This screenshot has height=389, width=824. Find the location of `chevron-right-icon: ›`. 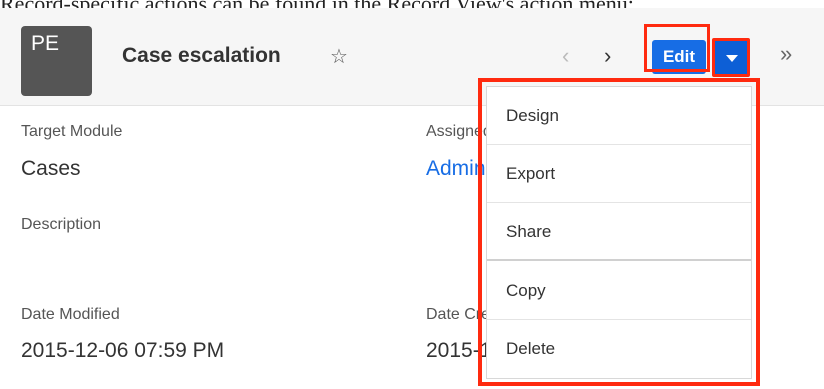

chevron-right-icon: › is located at coordinates (607, 56).